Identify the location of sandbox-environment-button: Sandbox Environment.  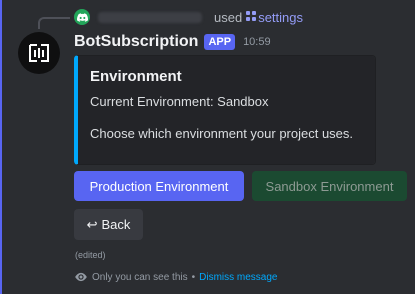
(329, 186).